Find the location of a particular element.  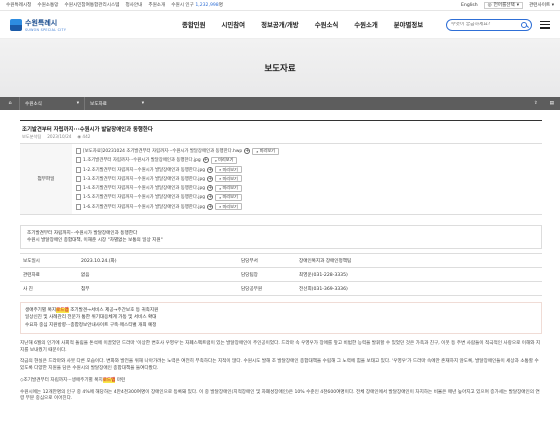

attachment-filename: 1-2.조기발견부터 자립까지···수원시가 발달장애인과 동행한다.jpg is located at coordinates (144, 170).